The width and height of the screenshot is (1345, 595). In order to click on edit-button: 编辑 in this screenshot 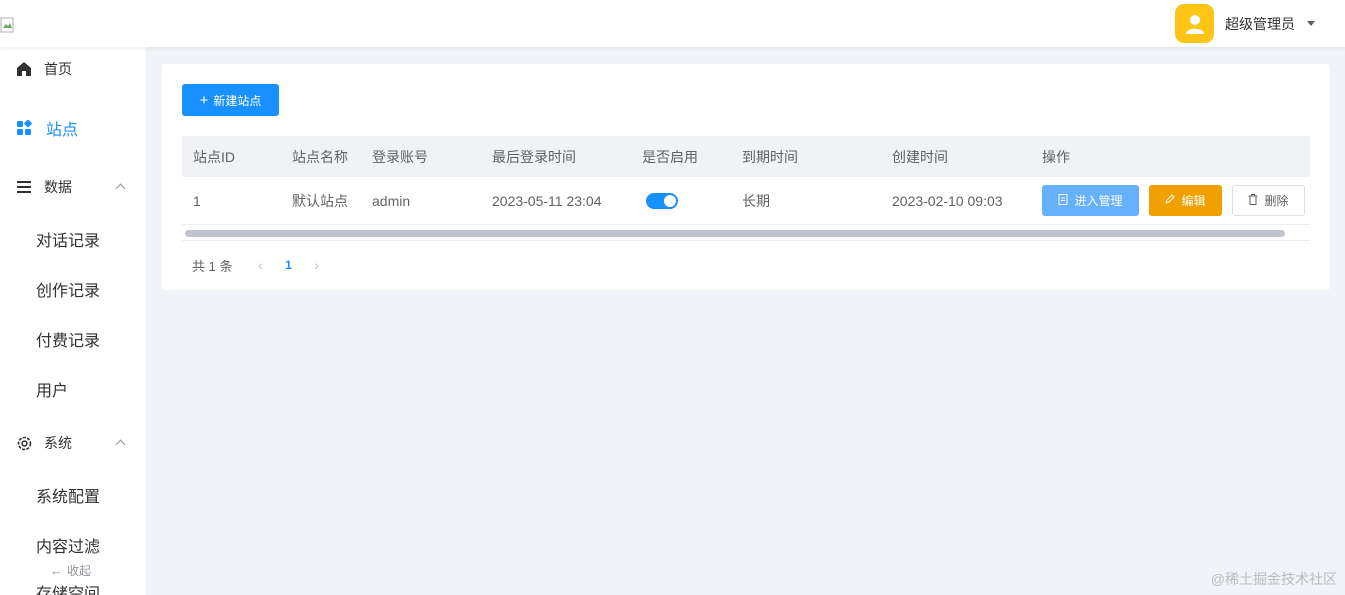, I will do `click(1185, 200)`.